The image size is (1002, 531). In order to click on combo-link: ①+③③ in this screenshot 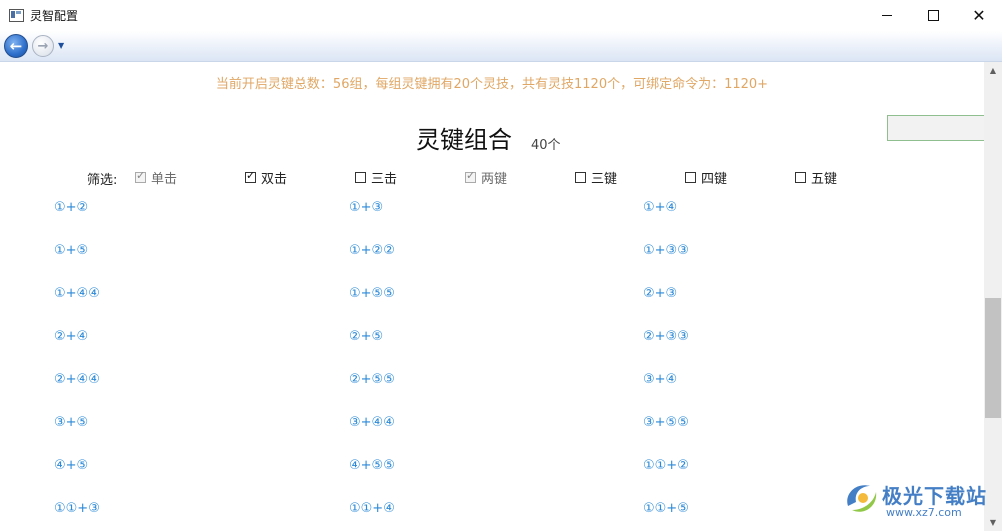, I will do `click(666, 250)`.